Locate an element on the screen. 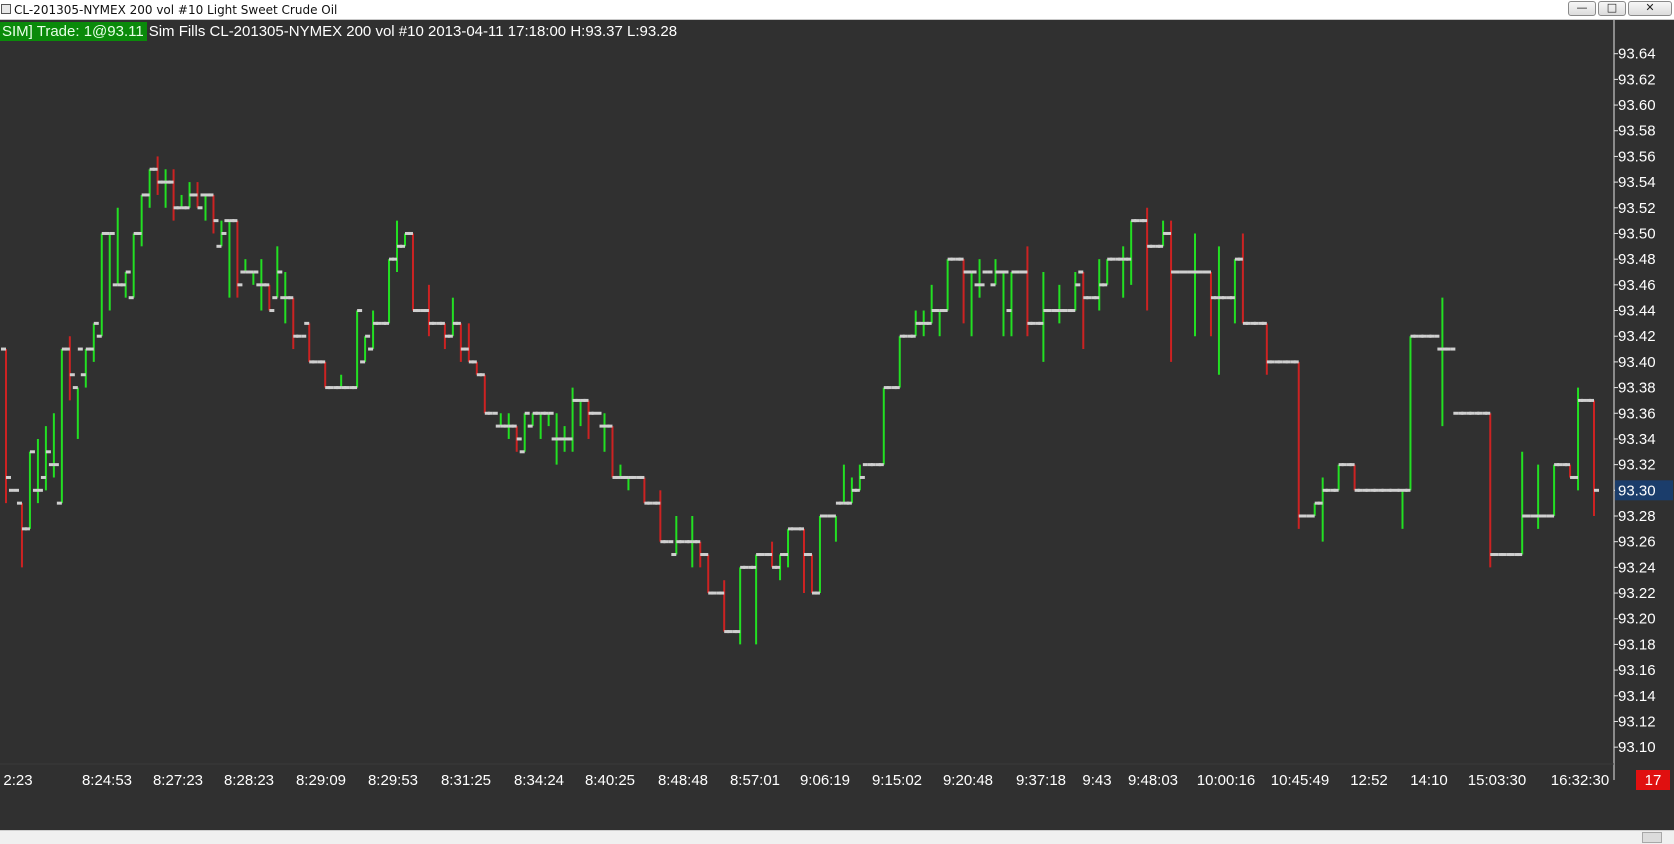 Image resolution: width=1674 pixels, height=844 pixels. time-tick-label: 8:24:53 is located at coordinates (107, 780).